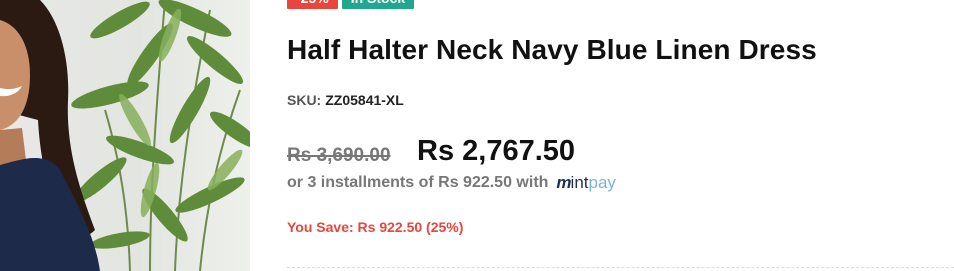 The image size is (954, 271). I want to click on product-badges: -25% In Stock, so click(351, 4).